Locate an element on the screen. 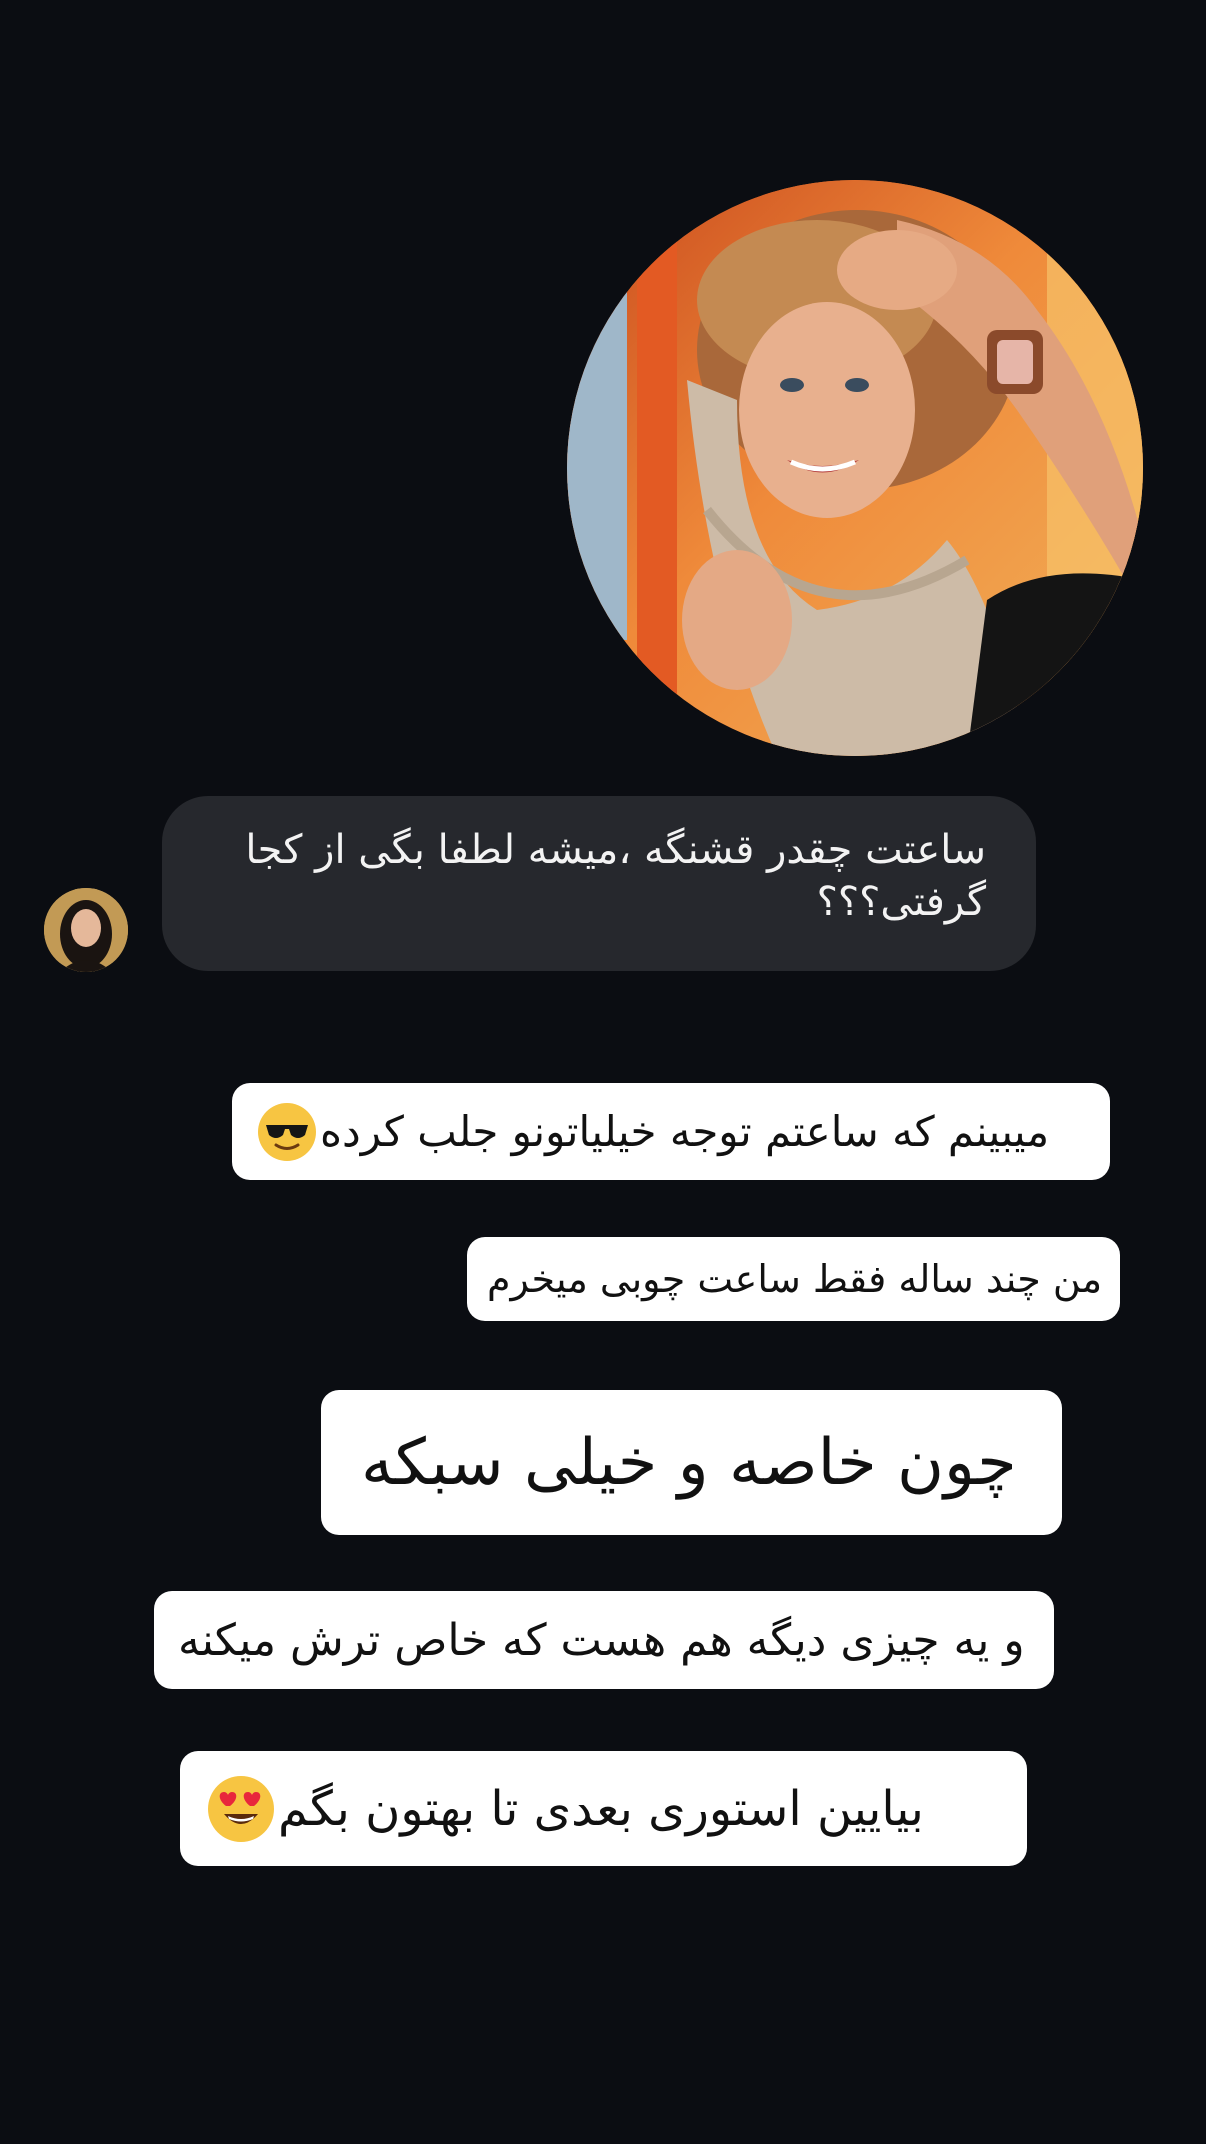  smiling-face-with-sunglasses-icon is located at coordinates (287, 1131).